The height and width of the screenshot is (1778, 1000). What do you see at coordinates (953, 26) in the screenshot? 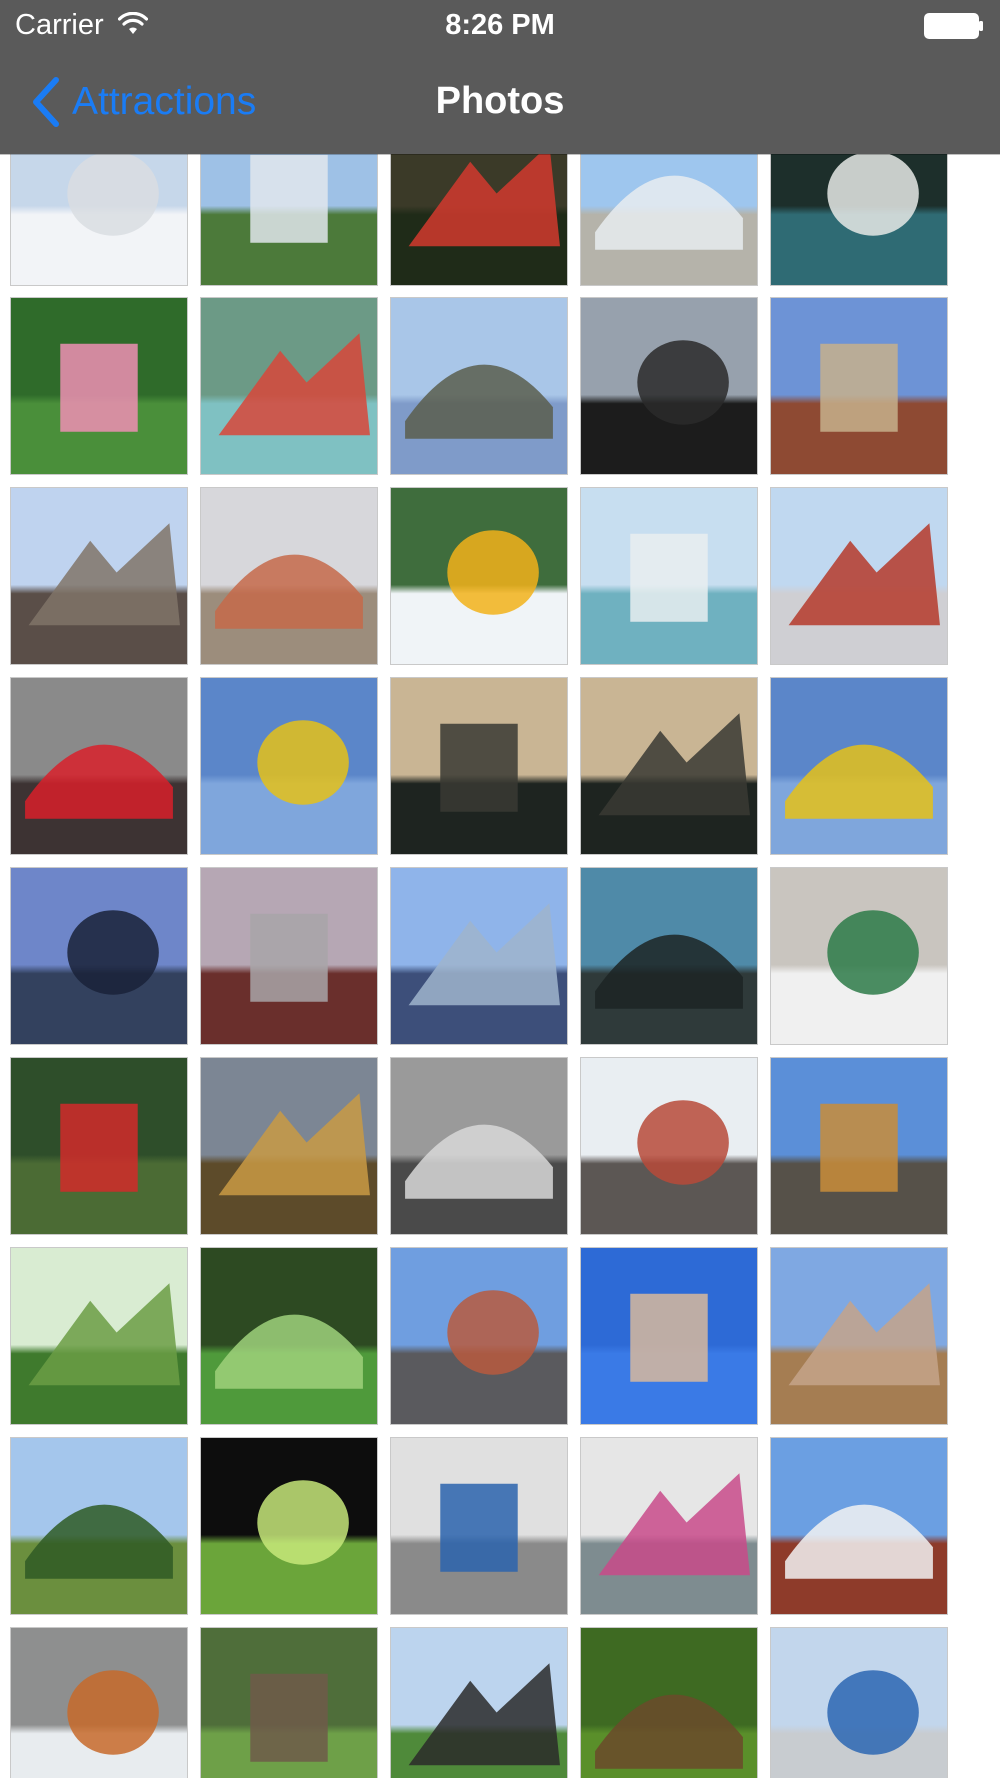
I see `battery-icon` at bounding box center [953, 26].